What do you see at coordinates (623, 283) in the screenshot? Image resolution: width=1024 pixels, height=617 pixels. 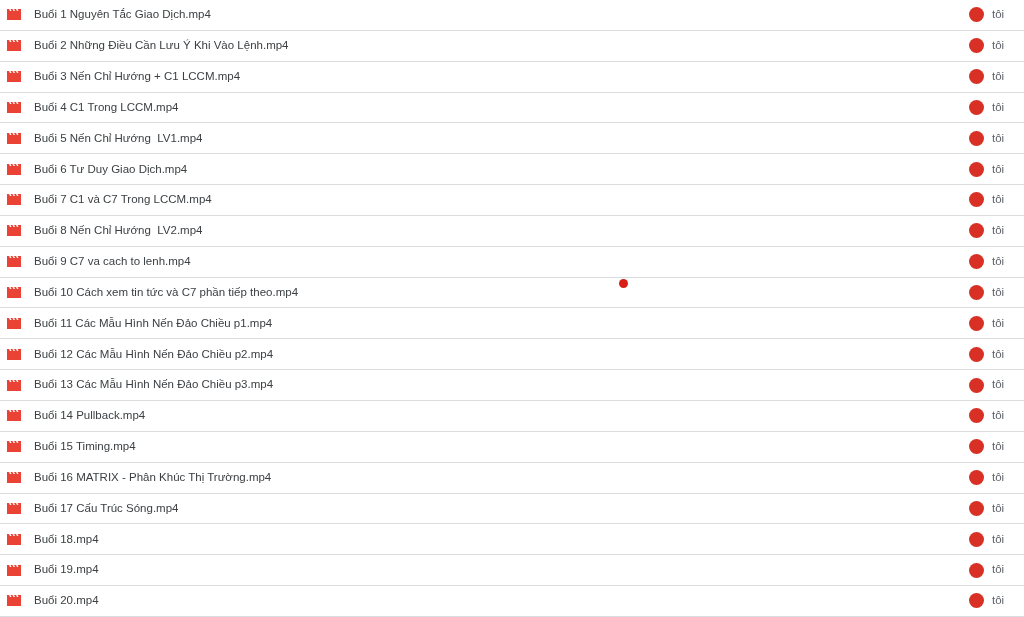 I see `cursor-dot` at bounding box center [623, 283].